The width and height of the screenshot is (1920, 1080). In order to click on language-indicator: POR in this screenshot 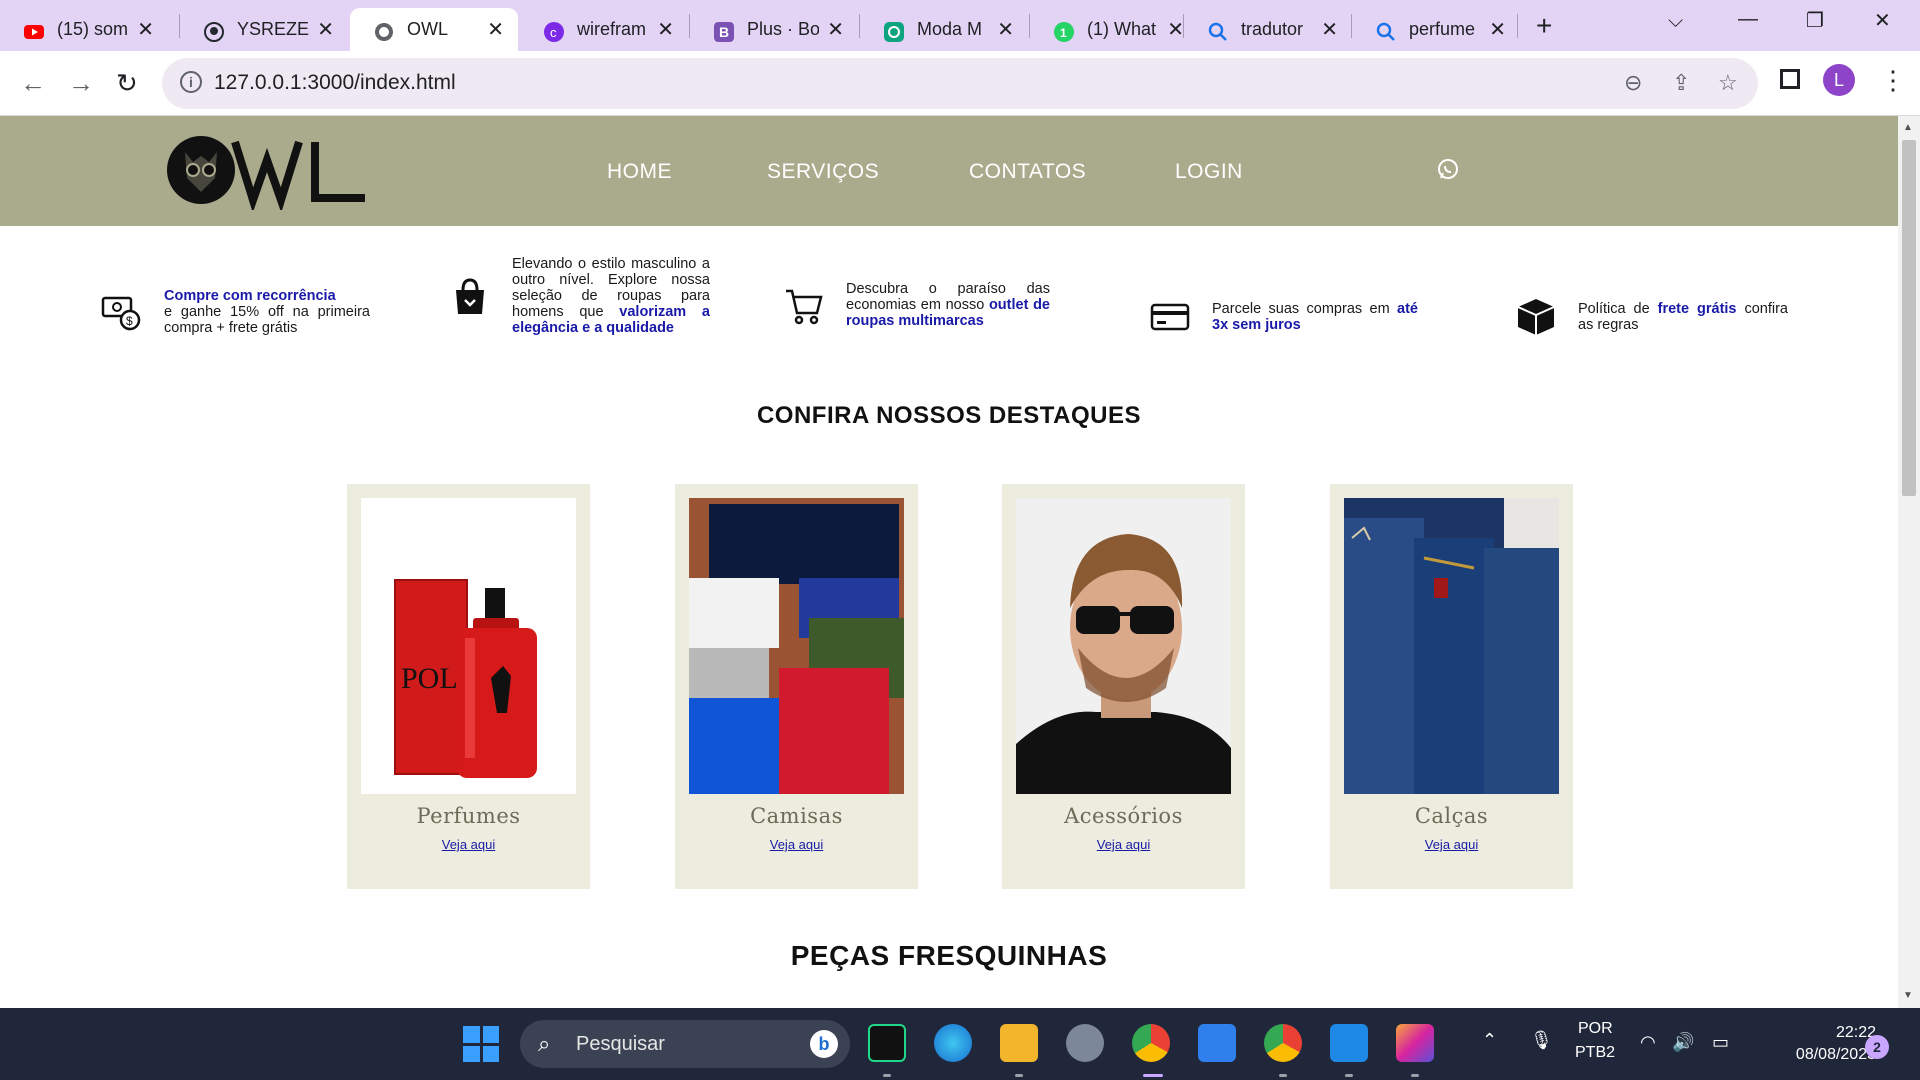, I will do `click(1595, 1029)`.